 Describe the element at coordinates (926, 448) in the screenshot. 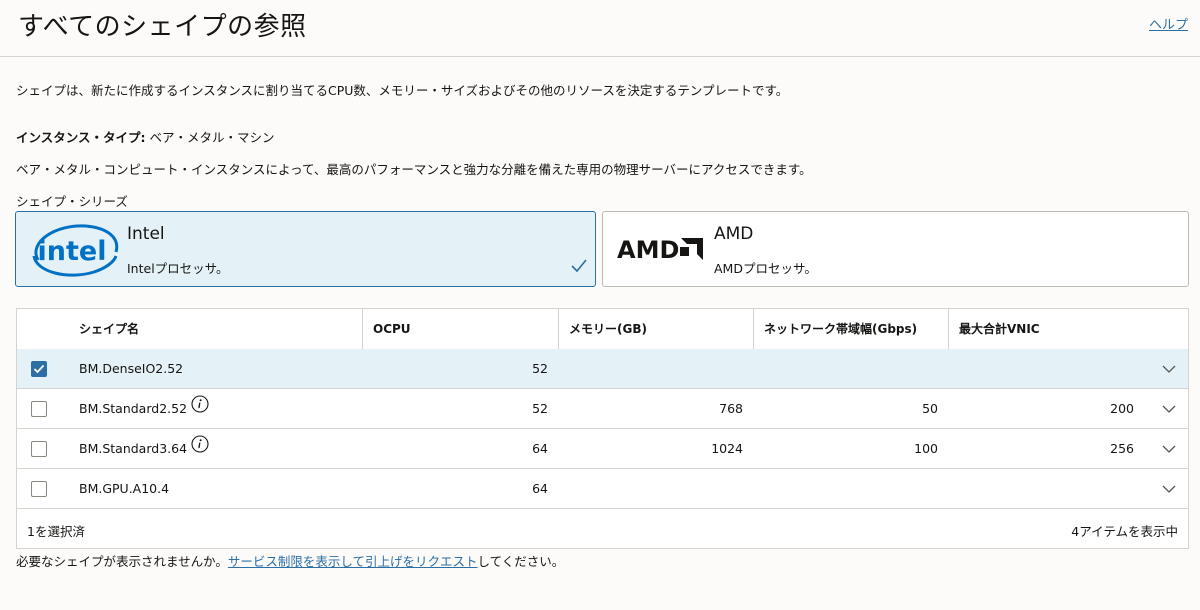

I see `bandwidth-value: 100` at that location.